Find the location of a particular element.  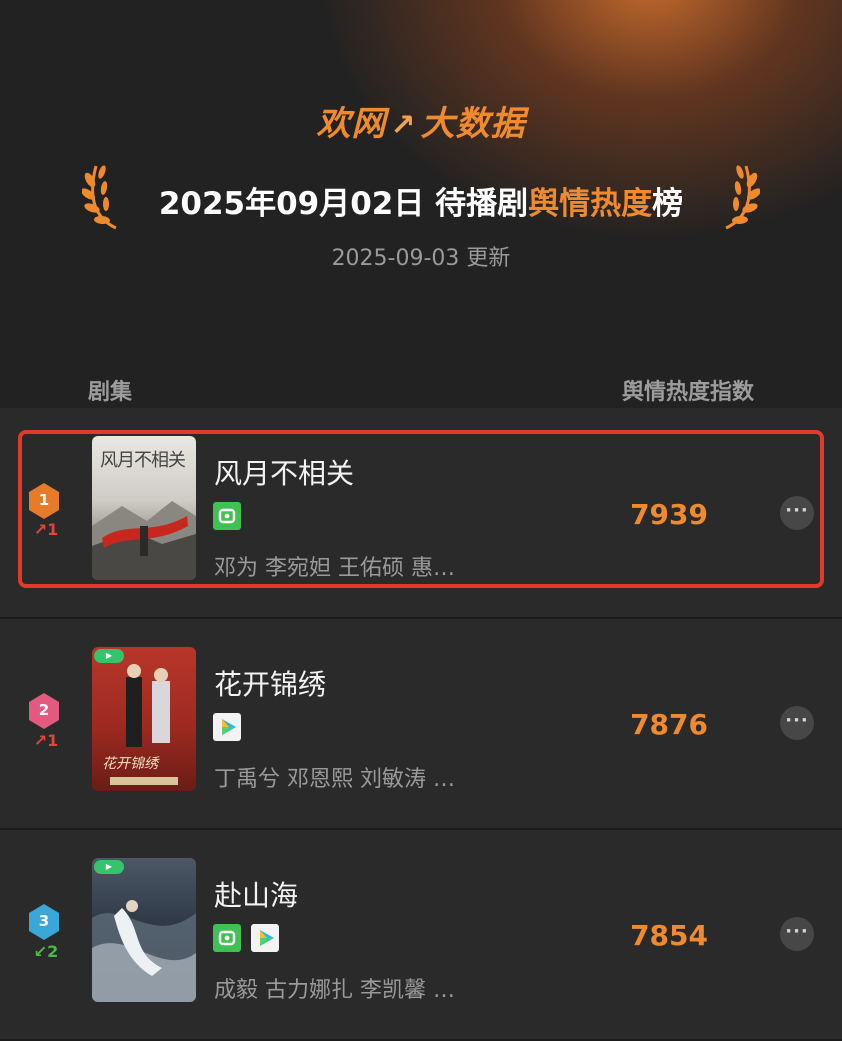

trend-up-indicator: ↗1 is located at coordinates (46, 740).